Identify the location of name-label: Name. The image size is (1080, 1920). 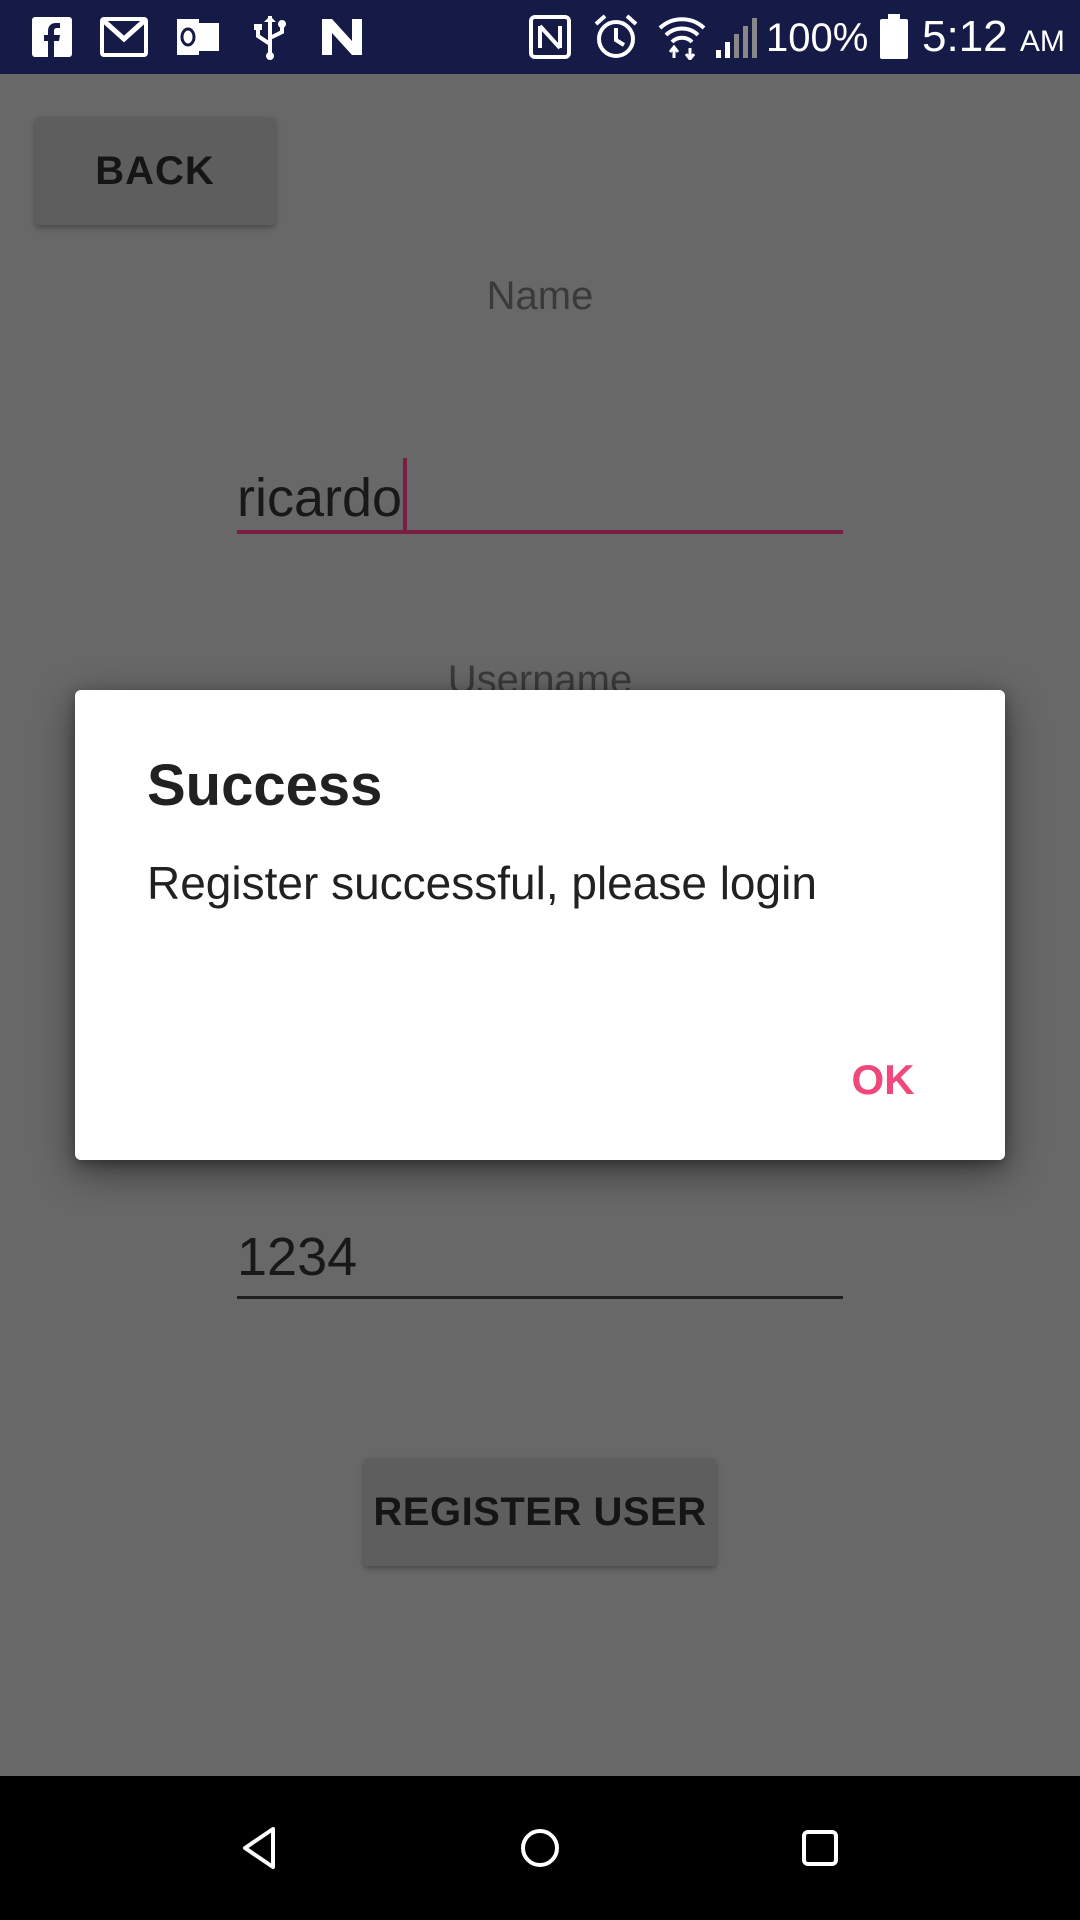
(540, 296).